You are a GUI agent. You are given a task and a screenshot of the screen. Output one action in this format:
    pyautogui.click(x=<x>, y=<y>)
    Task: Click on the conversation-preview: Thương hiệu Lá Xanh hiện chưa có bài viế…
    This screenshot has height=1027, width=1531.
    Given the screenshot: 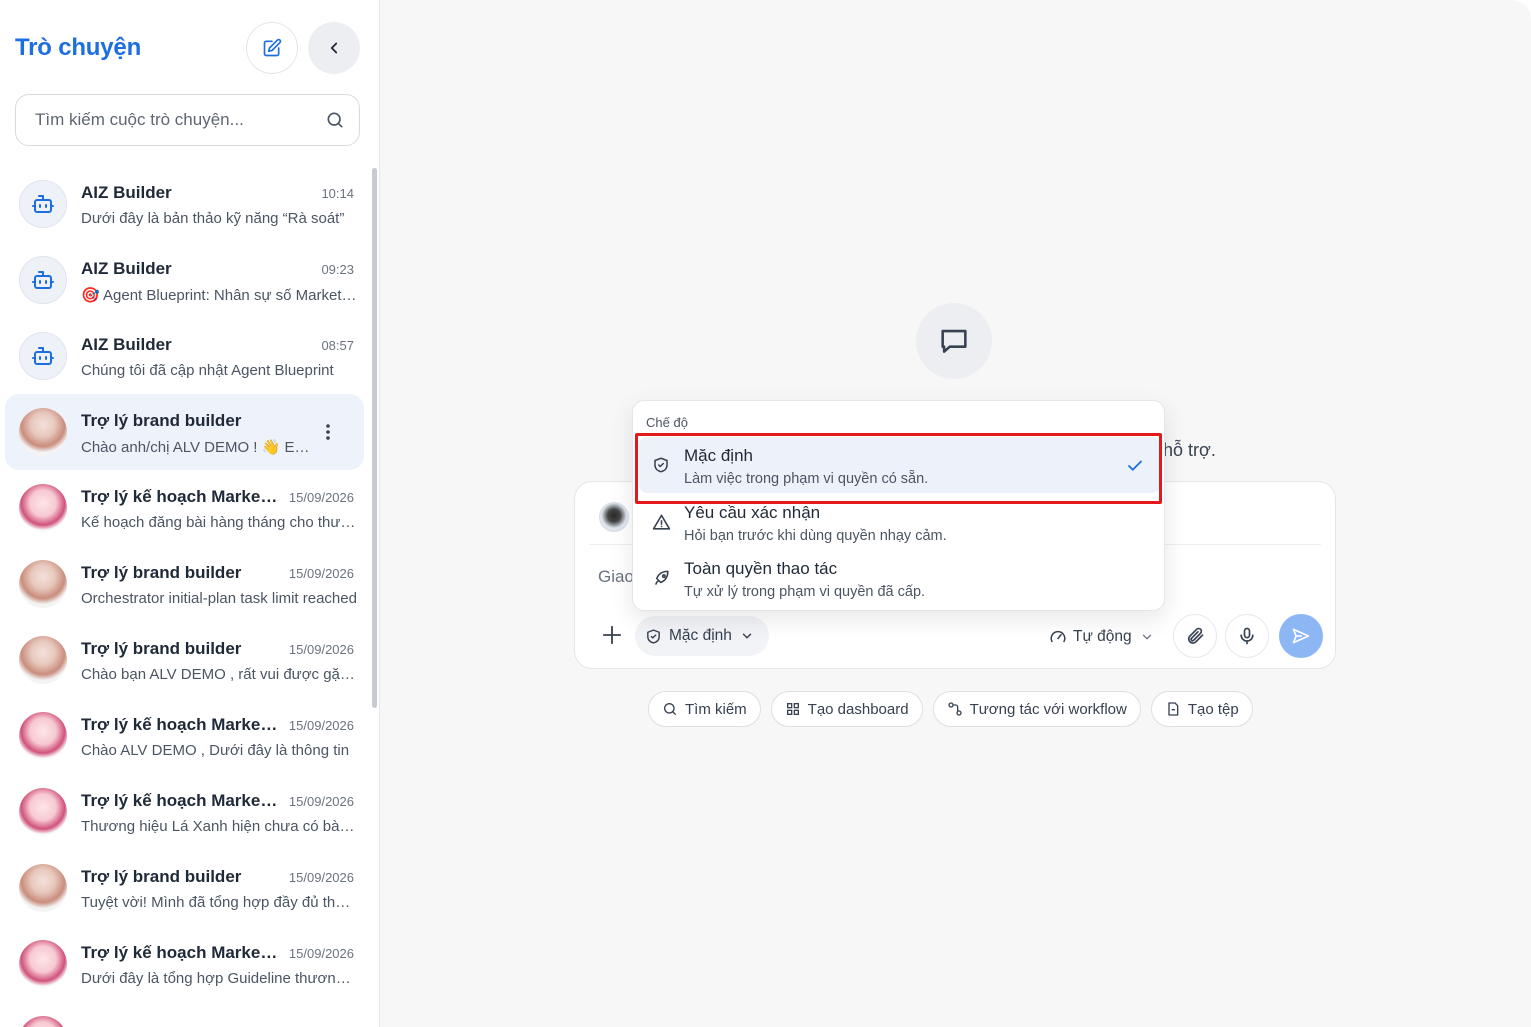 What is the action you would take?
    pyautogui.click(x=219, y=826)
    